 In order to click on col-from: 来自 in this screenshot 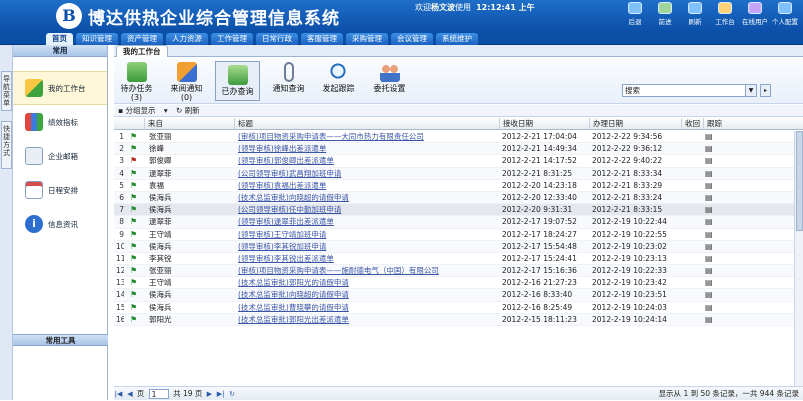, I will do `click(189, 124)`.